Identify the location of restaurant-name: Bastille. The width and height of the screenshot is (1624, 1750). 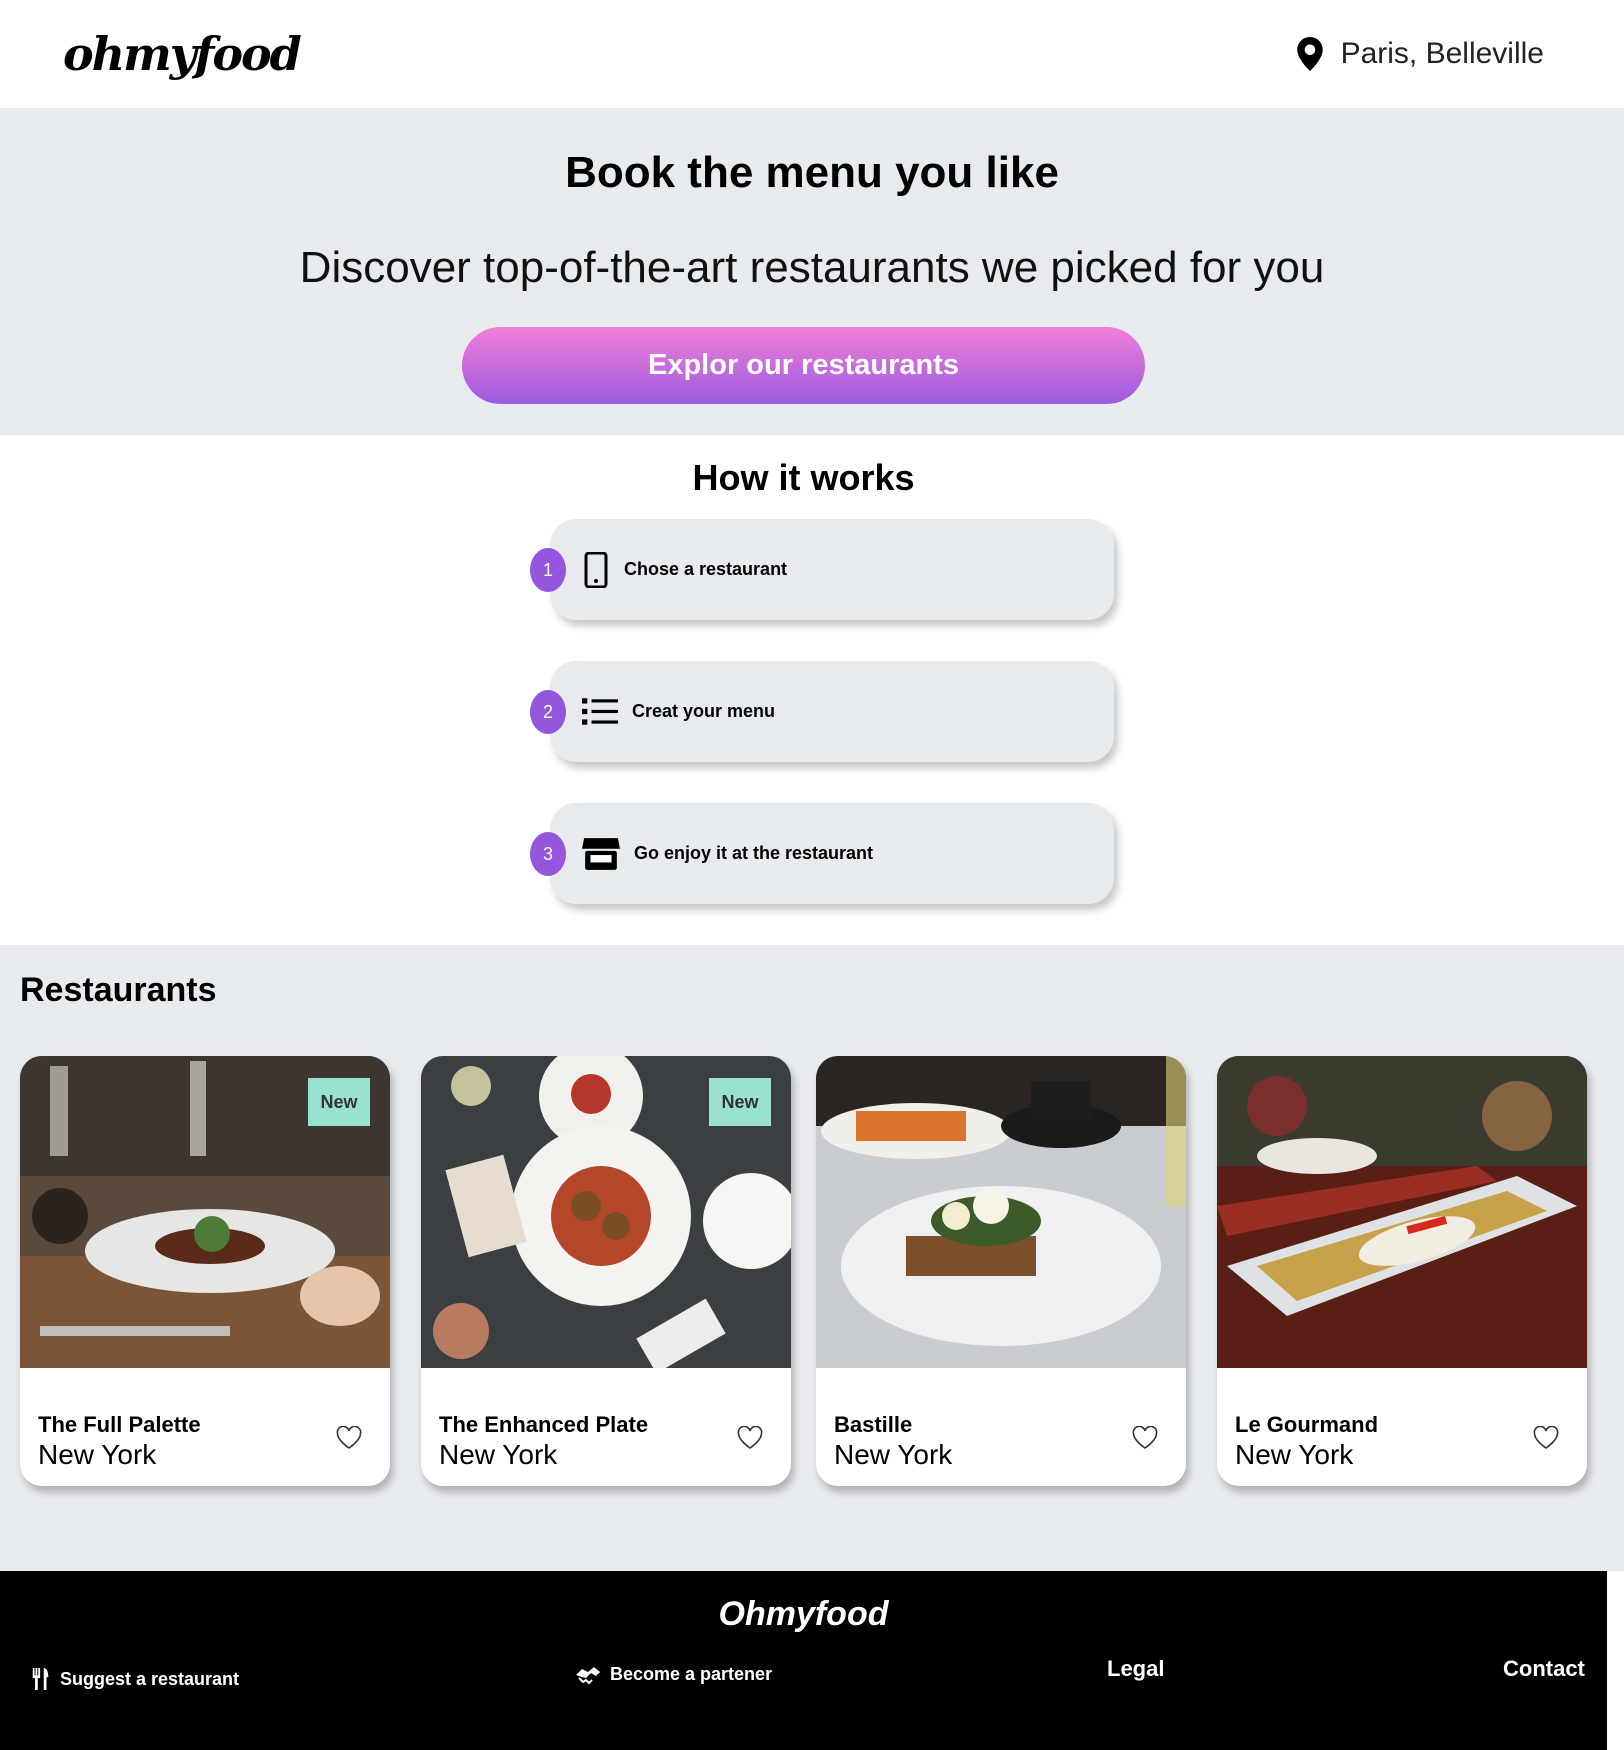
(873, 1424).